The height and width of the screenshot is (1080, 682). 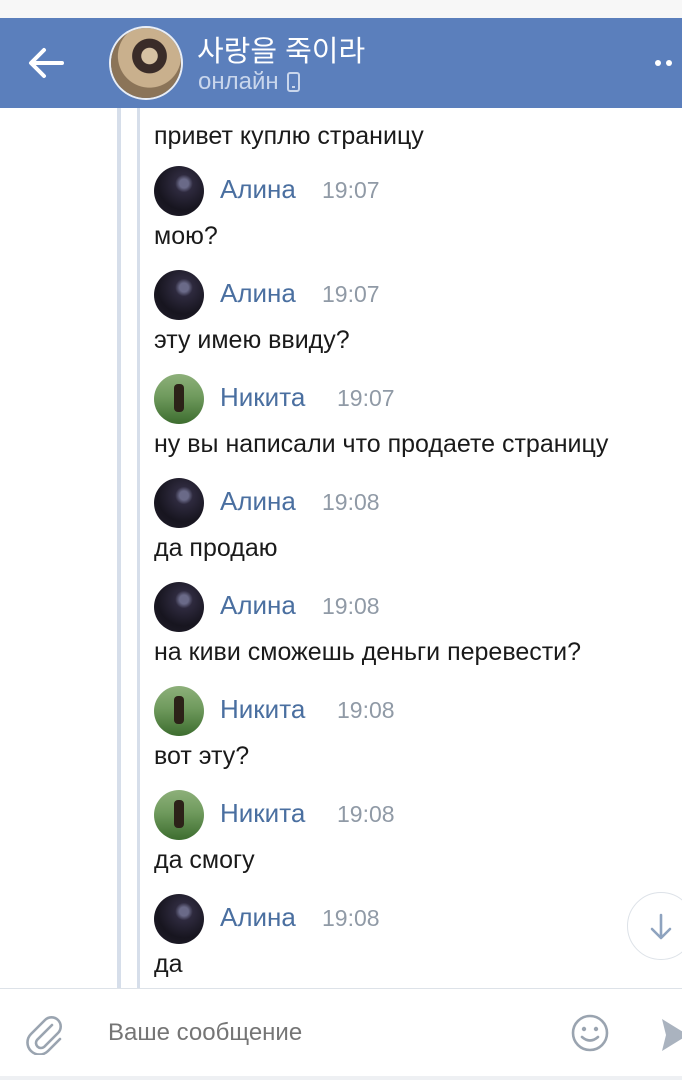 I want to click on online-status: онлайн, so click(x=249, y=82).